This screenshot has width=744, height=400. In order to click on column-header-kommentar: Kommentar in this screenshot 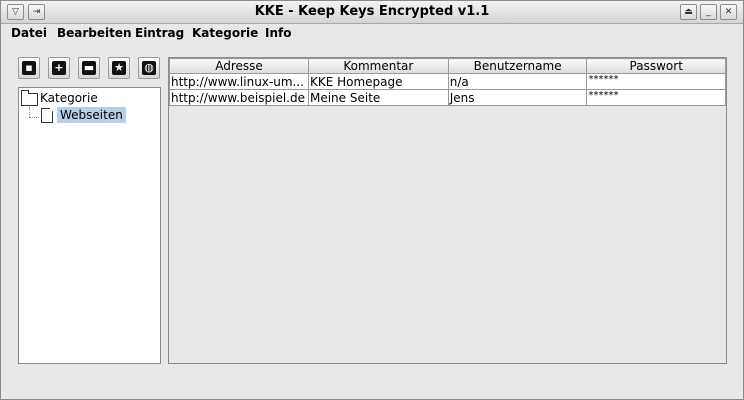, I will do `click(378, 66)`.